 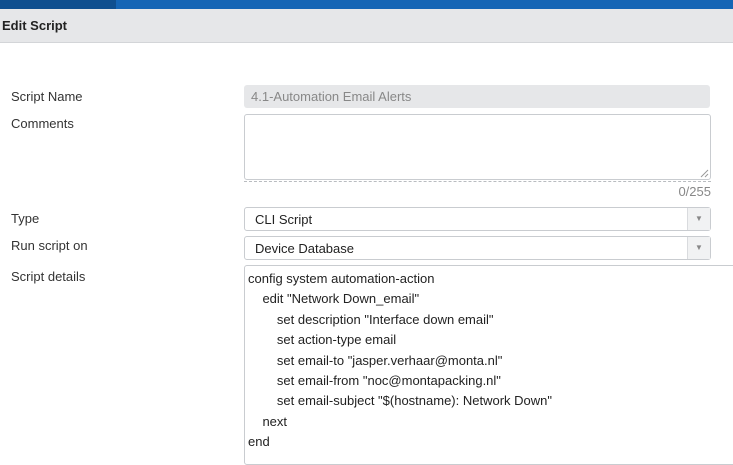 What do you see at coordinates (366, 4) in the screenshot?
I see `top-nav-bar` at bounding box center [366, 4].